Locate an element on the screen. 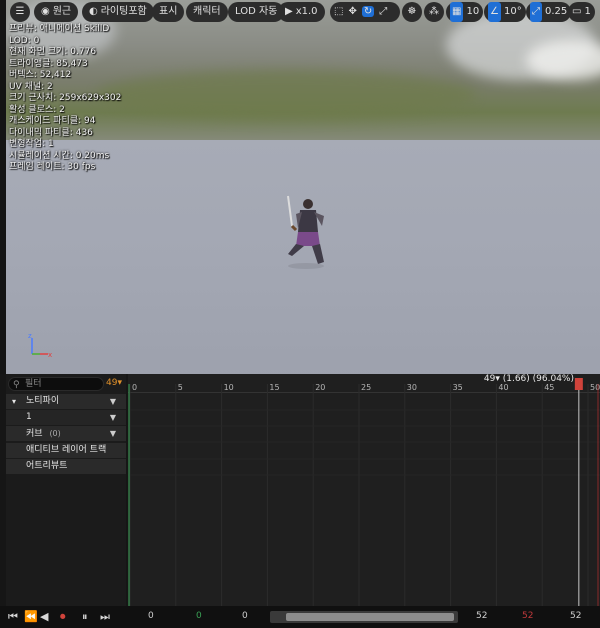  view-end-value: 52 is located at coordinates (527, 616).